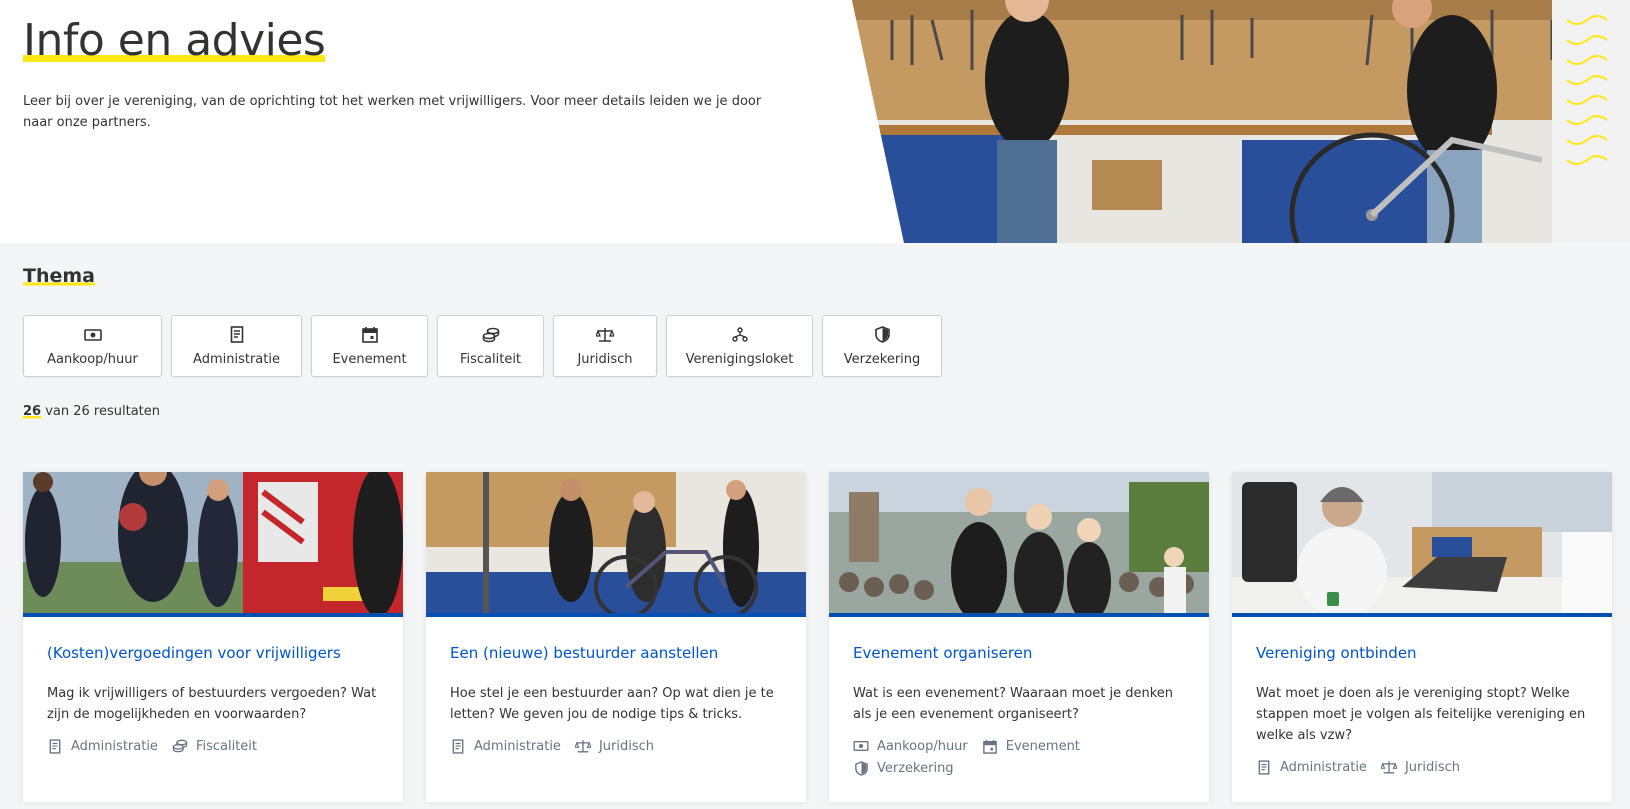 The image size is (1630, 809). What do you see at coordinates (236, 346) in the screenshot?
I see `filter-administratie: Administratie` at bounding box center [236, 346].